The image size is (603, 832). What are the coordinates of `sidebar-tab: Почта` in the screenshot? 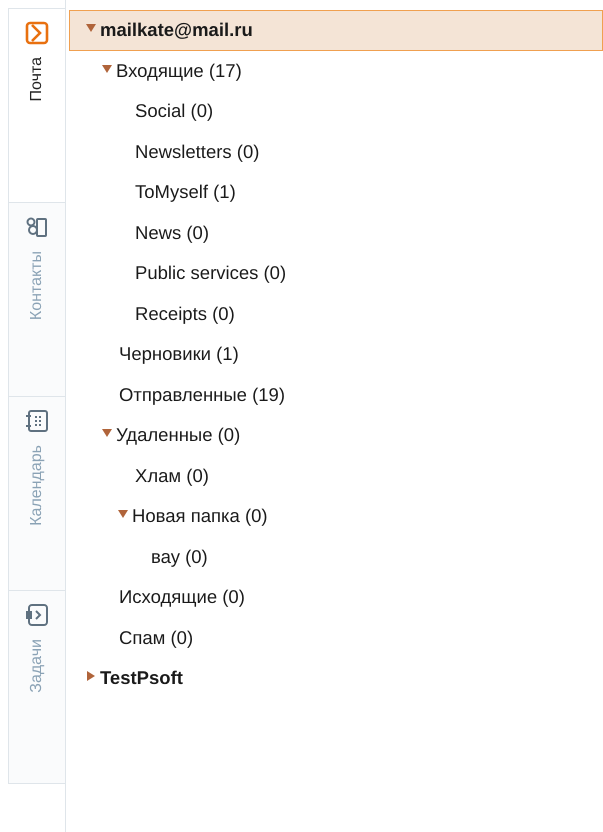 It's located at (36, 105).